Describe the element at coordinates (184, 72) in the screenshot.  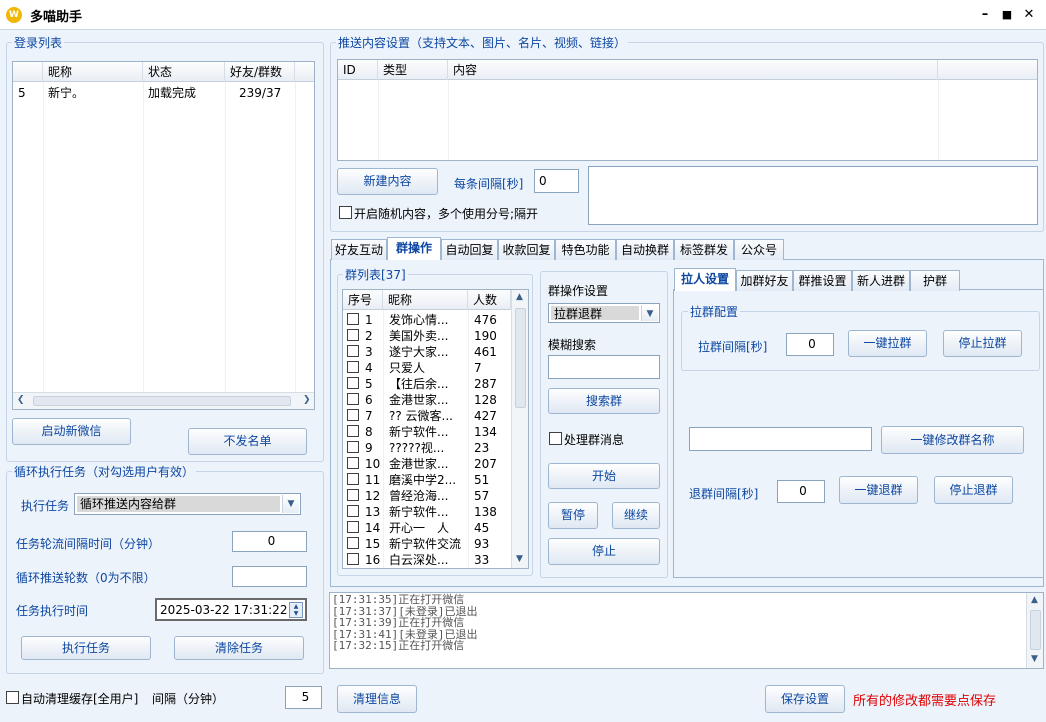
I see `col-status: 状态` at that location.